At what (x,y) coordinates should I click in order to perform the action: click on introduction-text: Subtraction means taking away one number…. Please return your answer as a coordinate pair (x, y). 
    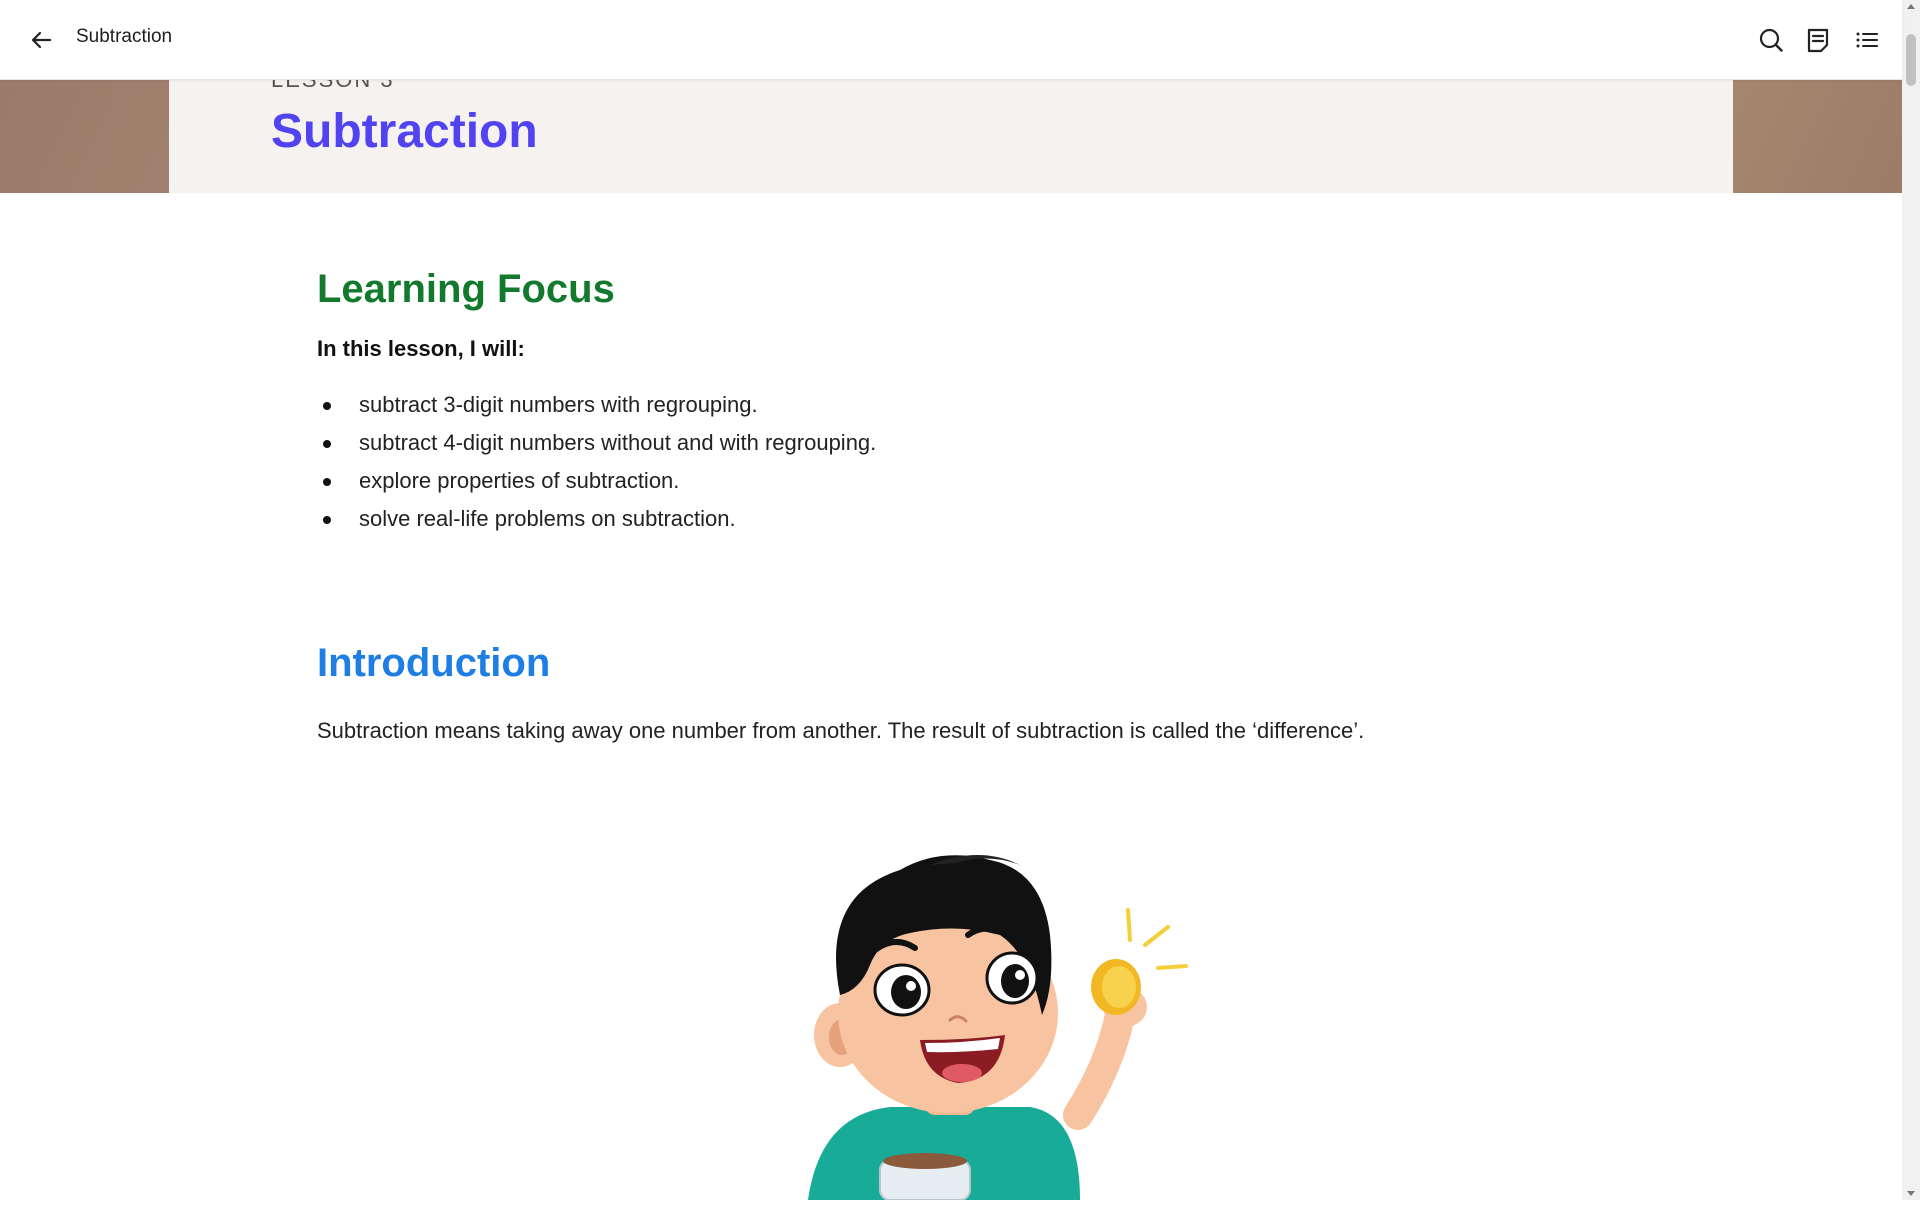
    Looking at the image, I should click on (841, 730).